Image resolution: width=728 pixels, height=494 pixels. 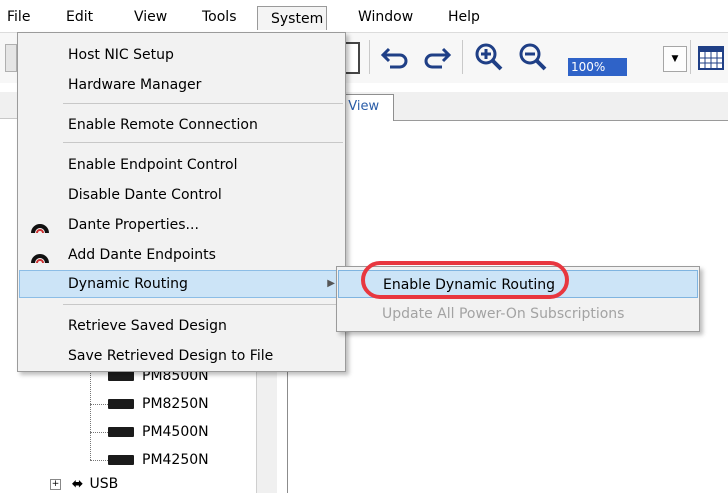 I want to click on toolbar-separator, so click(x=369, y=57).